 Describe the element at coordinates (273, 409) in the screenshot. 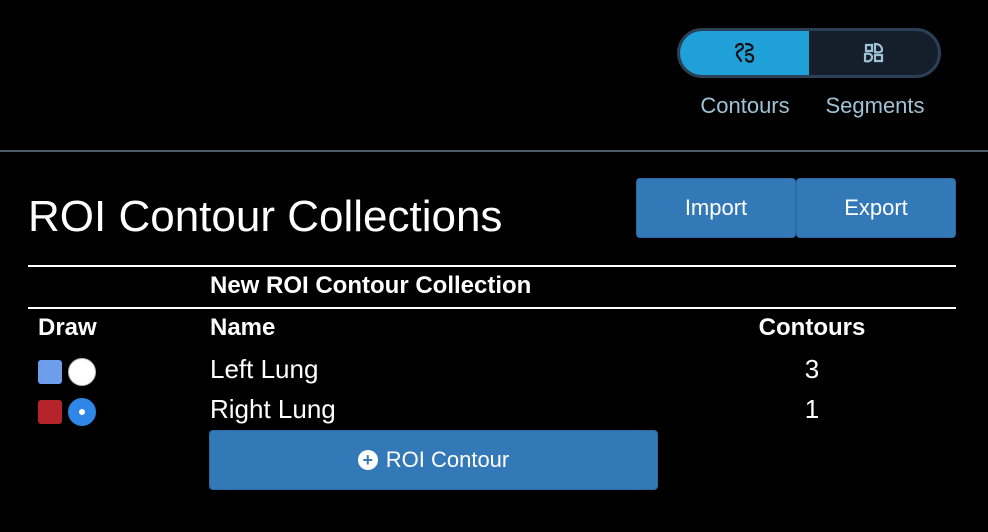

I see `roi-name: Right Lung` at that location.